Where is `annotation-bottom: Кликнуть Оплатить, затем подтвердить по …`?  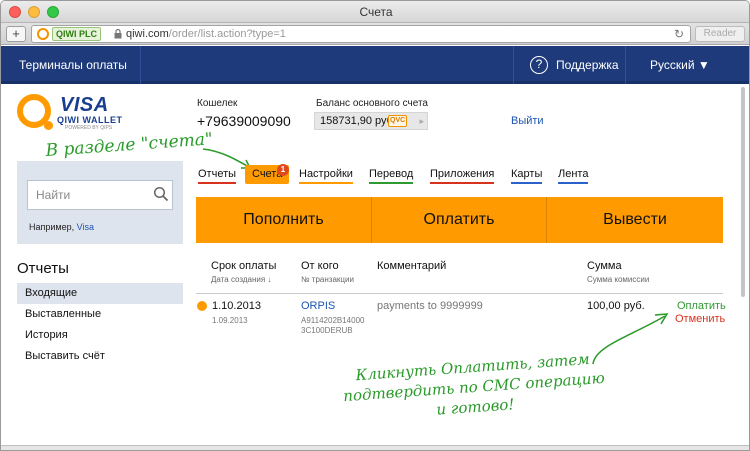
annotation-bottom: Кликнуть Оплатить, затем подтвердить по … is located at coordinates (474, 384).